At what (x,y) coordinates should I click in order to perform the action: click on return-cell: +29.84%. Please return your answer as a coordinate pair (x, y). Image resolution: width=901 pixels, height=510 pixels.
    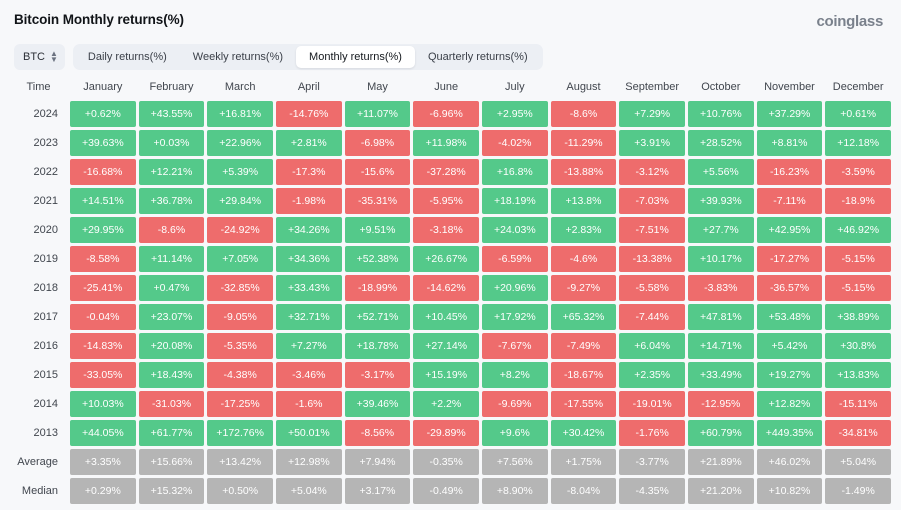
    Looking at the image, I should click on (240, 201).